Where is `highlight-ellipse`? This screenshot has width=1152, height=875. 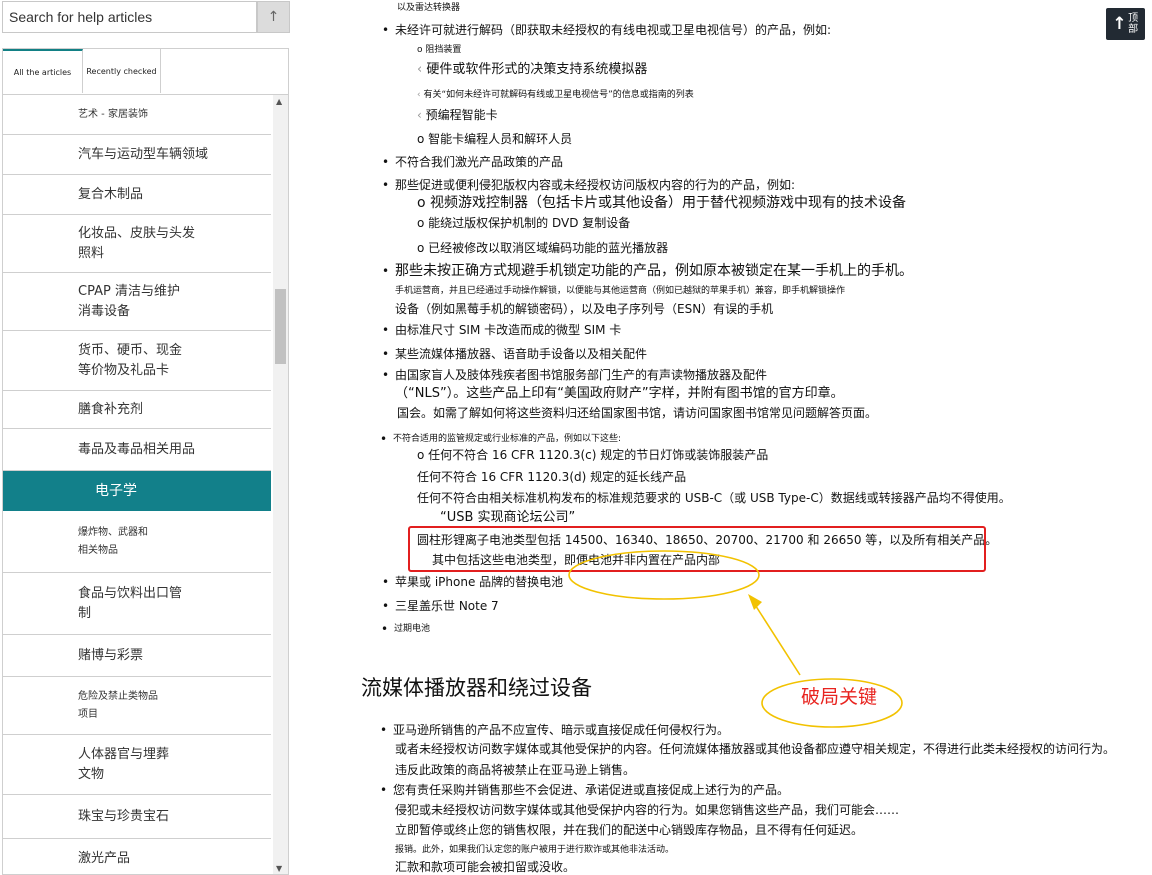
highlight-ellipse is located at coordinates (664, 575).